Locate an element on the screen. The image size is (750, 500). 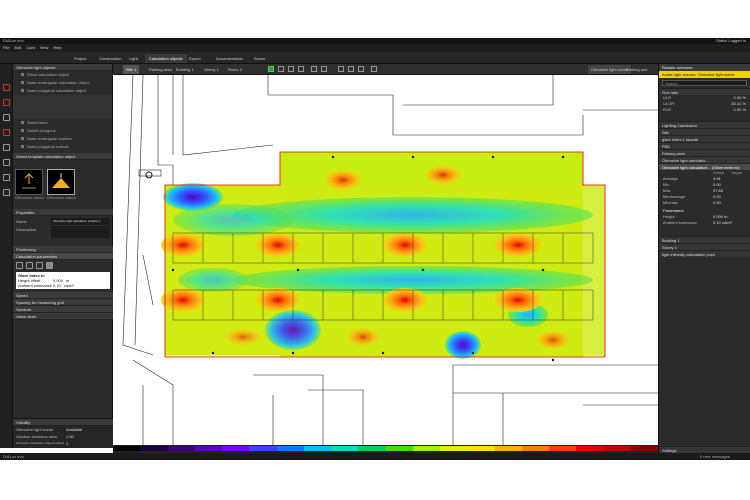
section-storey: Storey 1 is located at coordinates (704, 246).